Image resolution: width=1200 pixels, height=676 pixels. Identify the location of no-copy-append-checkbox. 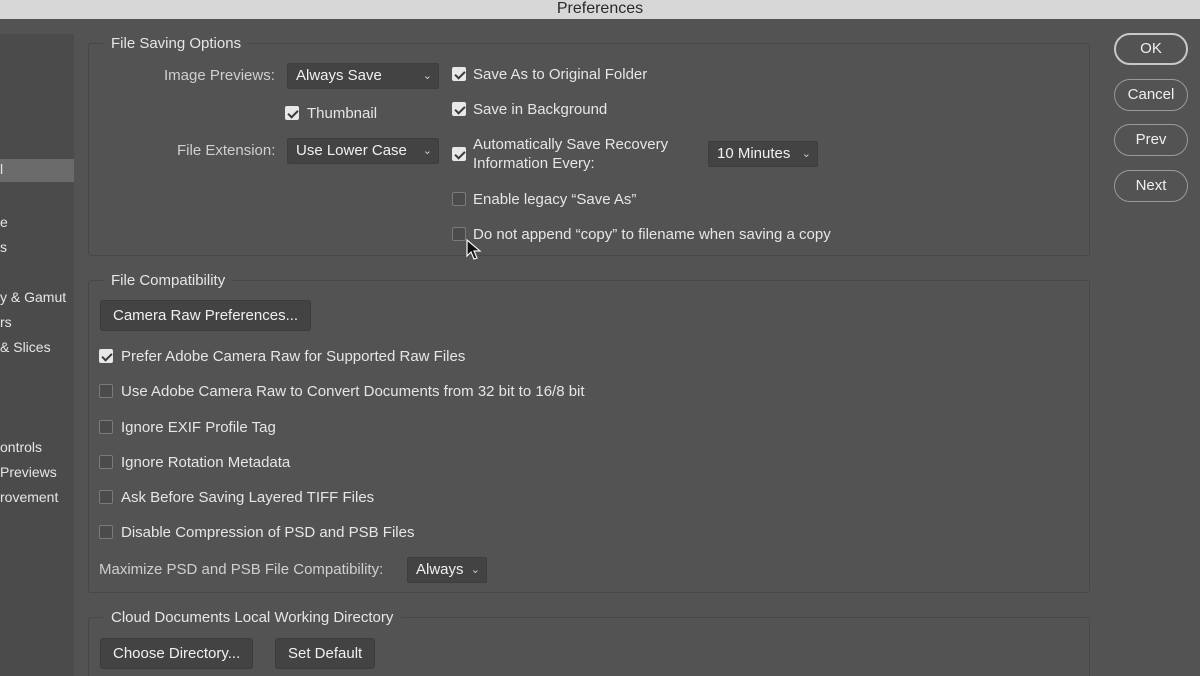
(459, 234).